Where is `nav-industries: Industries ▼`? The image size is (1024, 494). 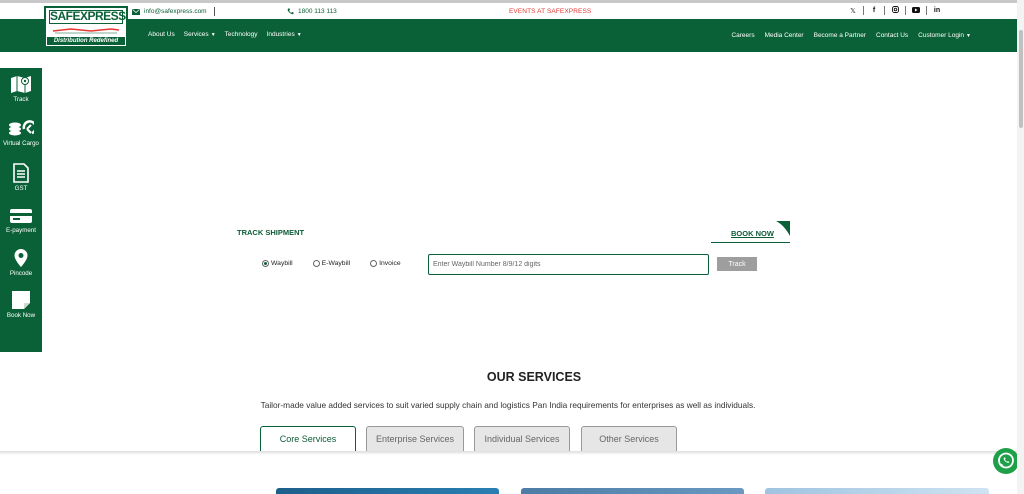 nav-industries: Industries ▼ is located at coordinates (284, 34).